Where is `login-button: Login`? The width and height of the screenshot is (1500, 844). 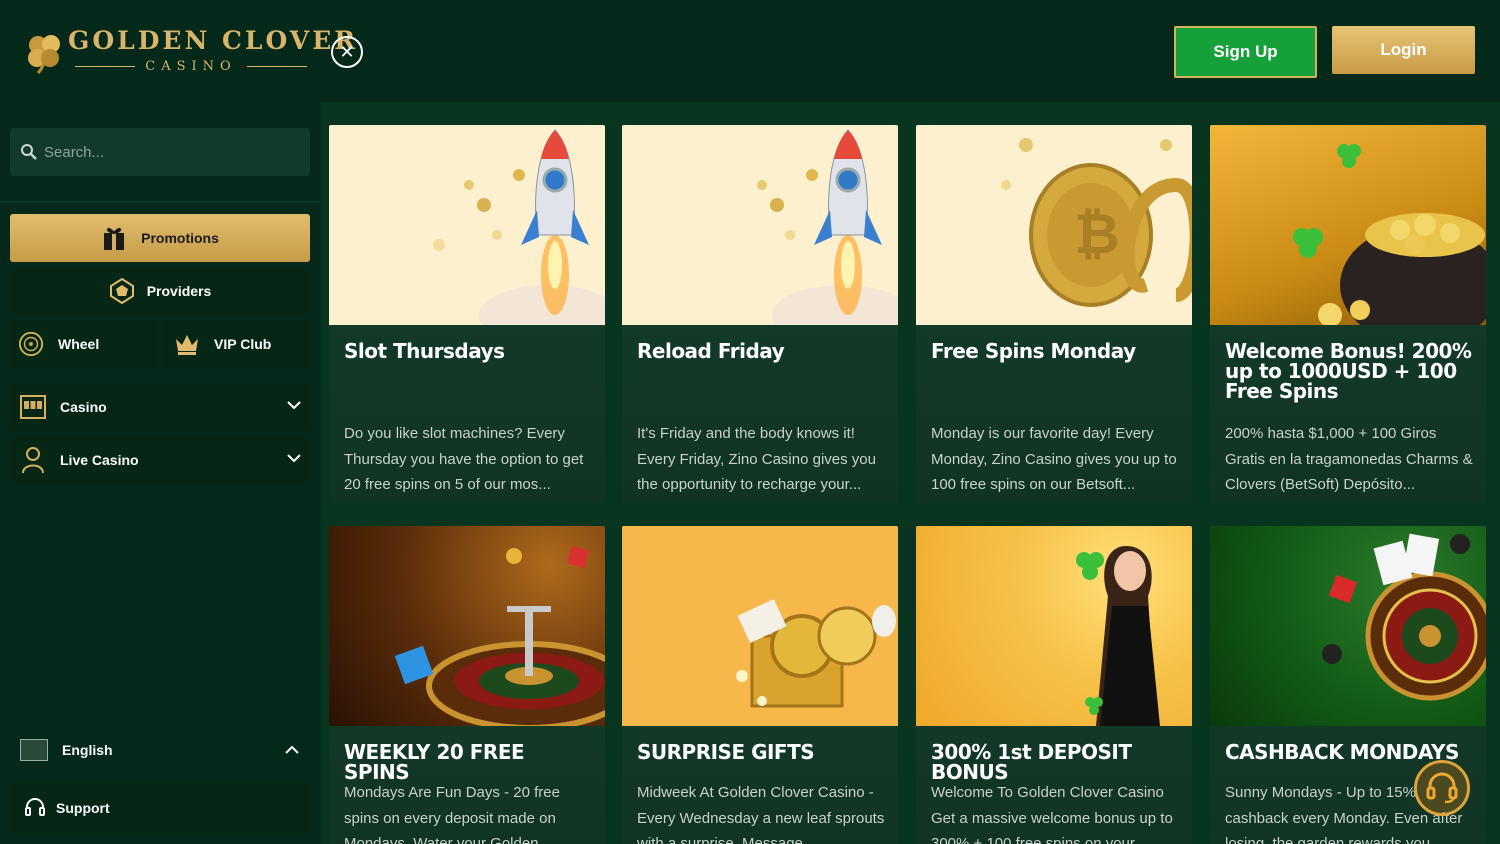 login-button: Login is located at coordinates (1403, 50).